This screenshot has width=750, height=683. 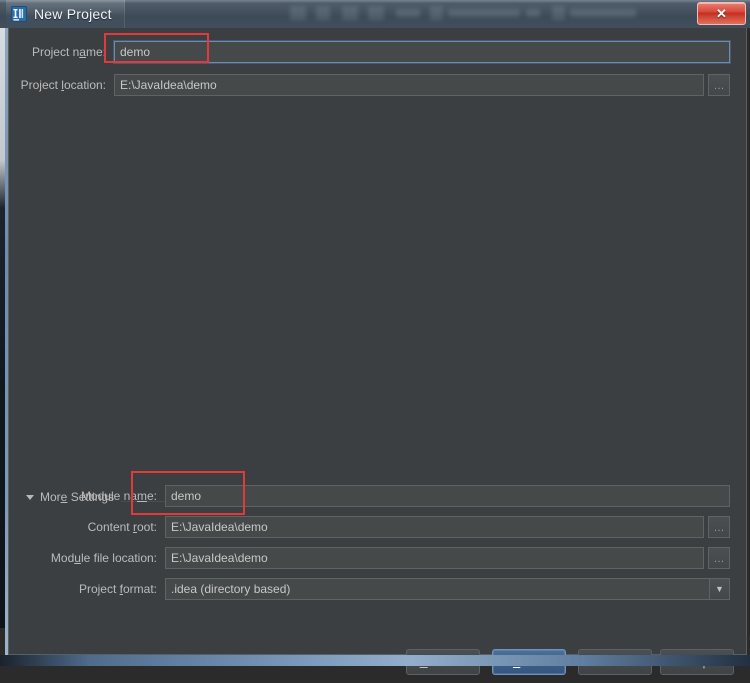 I want to click on close-icon: ✕, so click(x=721, y=13).